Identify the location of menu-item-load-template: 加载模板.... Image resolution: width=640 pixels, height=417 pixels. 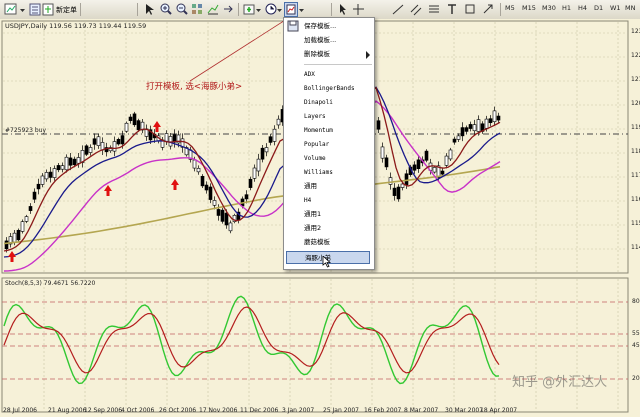
(338, 40).